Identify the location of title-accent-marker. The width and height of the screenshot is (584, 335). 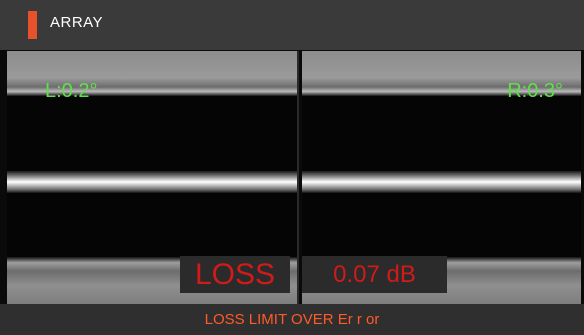
(32, 25).